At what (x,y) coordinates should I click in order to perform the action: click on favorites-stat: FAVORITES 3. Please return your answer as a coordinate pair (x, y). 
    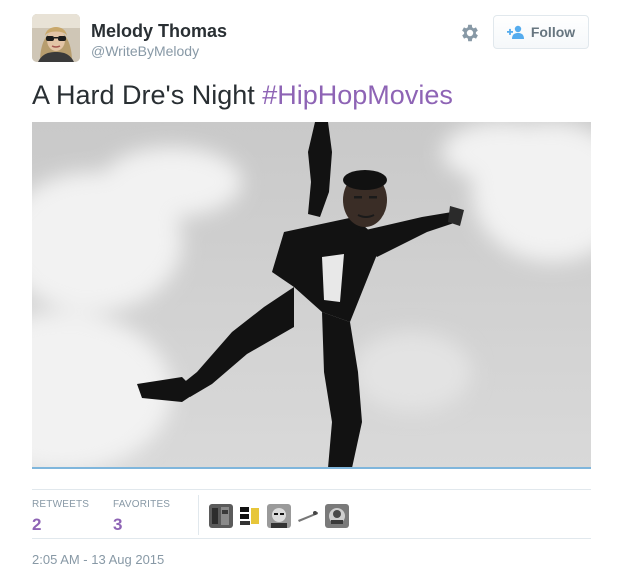
    Looking at the image, I should click on (141, 517).